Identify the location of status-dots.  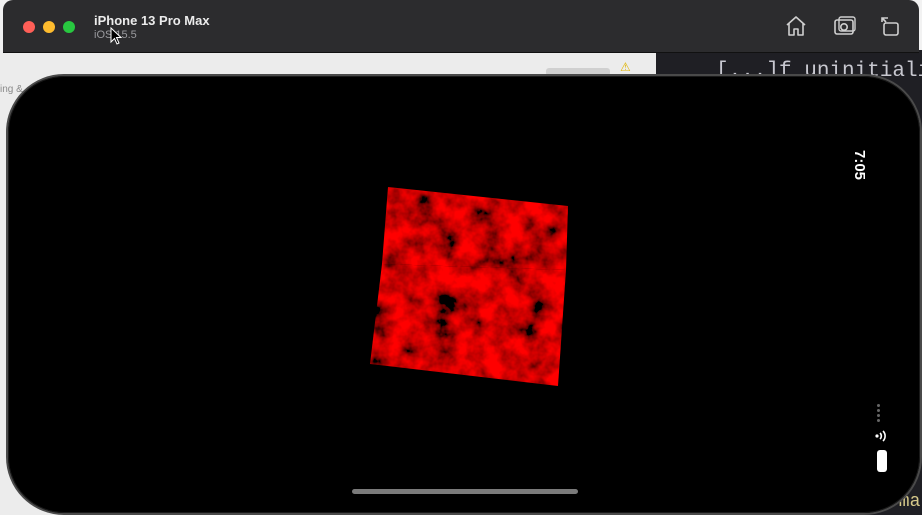
(879, 414).